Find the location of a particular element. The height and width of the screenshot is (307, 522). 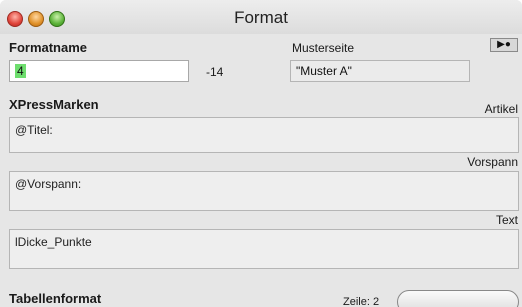

section-label-text: Text is located at coordinates (506, 220).